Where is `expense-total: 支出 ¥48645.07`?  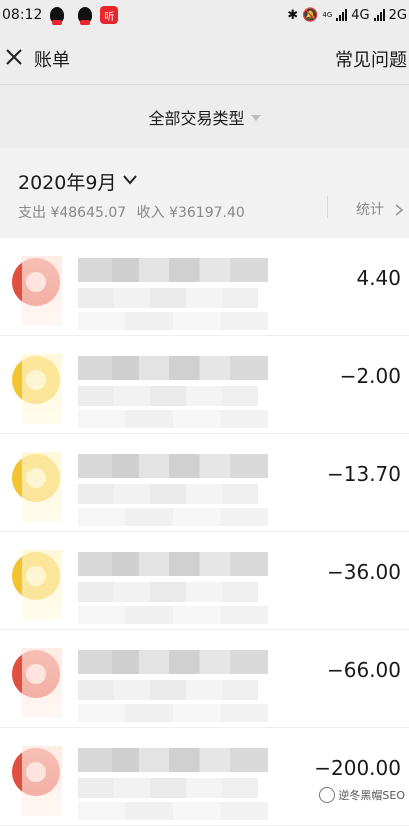 expense-total: 支出 ¥48645.07 is located at coordinates (72, 213).